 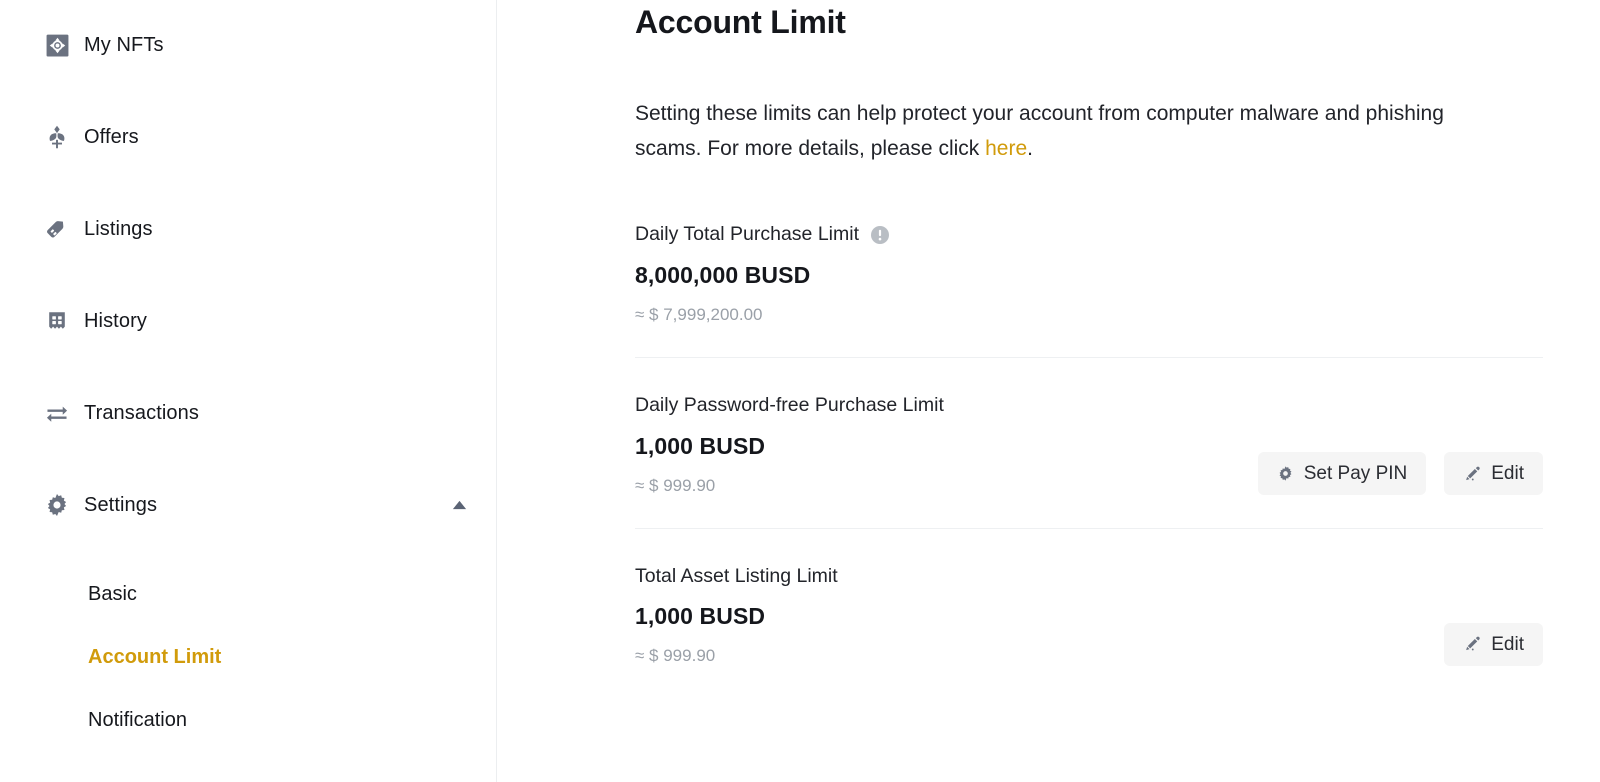 What do you see at coordinates (115, 321) in the screenshot?
I see `sidebar-item-label: History` at bounding box center [115, 321].